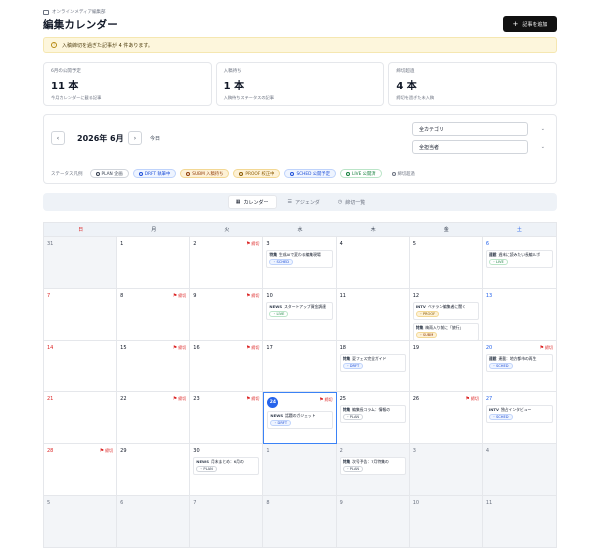 The image size is (600, 560). I want to click on stat-card-scheduled: 6月の公開予定 11 本 今月カレンダーに載る記事, so click(127, 84).